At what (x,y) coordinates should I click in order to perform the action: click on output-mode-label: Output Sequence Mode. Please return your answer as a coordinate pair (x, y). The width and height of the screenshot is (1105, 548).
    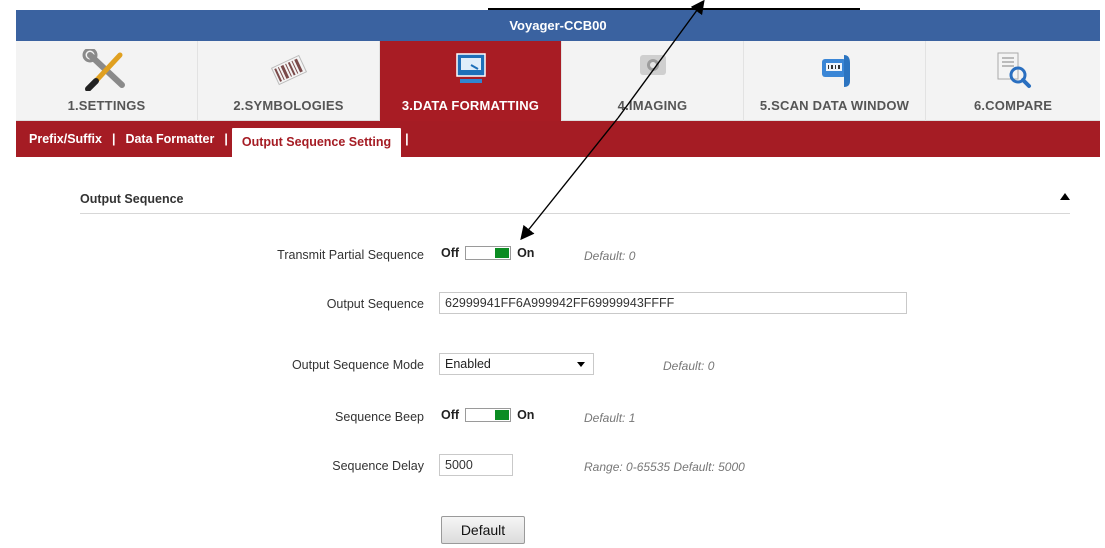
    Looking at the image, I should click on (357, 365).